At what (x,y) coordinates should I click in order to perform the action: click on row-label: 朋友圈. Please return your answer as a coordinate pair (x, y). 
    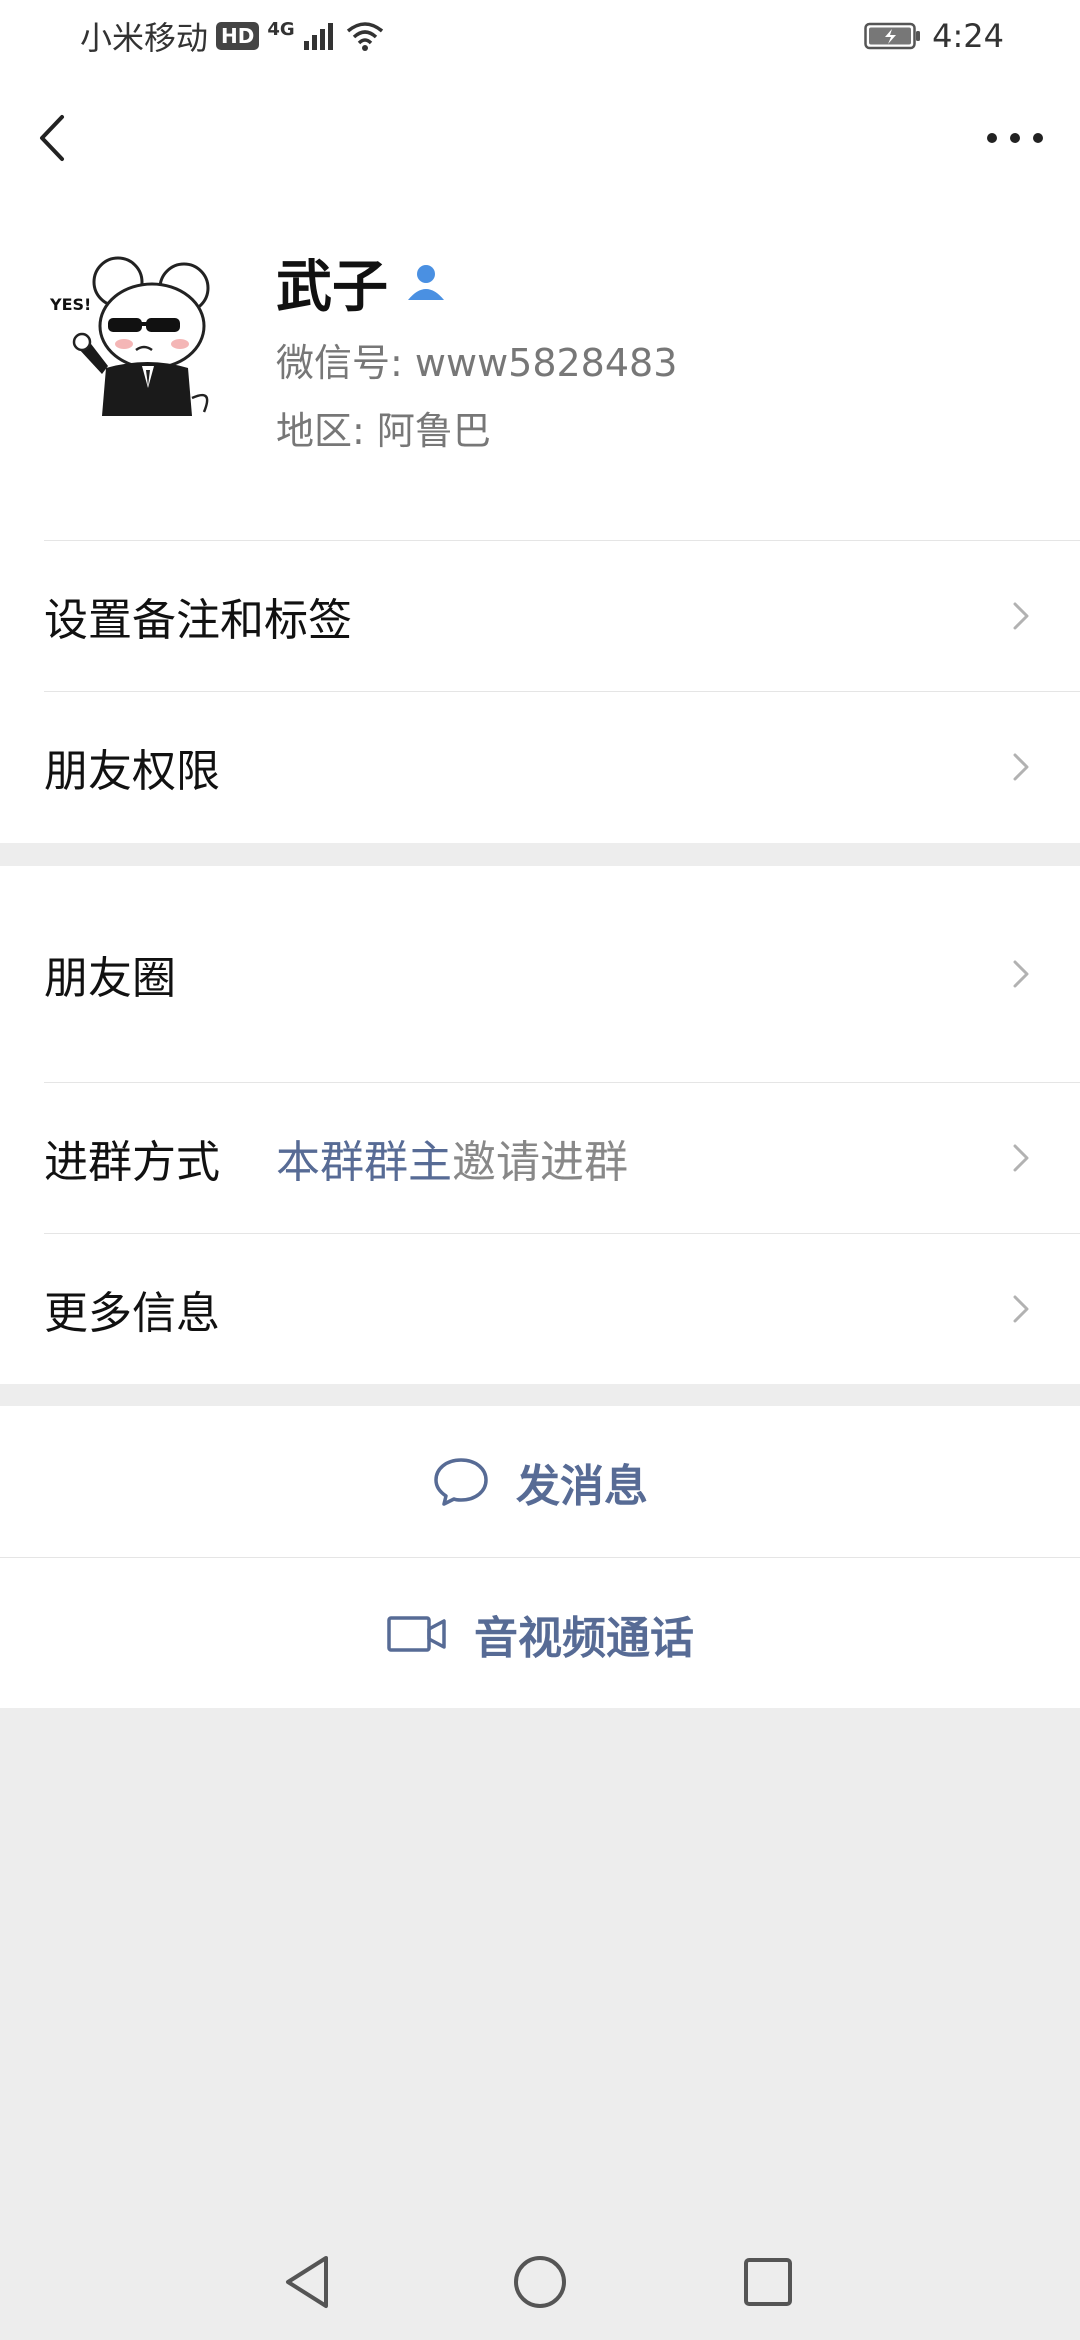
    Looking at the image, I should click on (110, 978).